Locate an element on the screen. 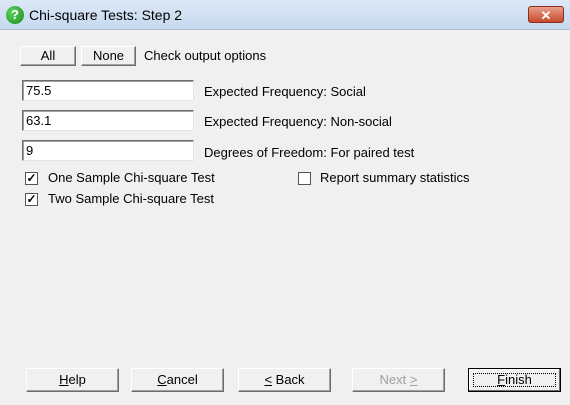 Image resolution: width=570 pixels, height=405 pixels. select-none-label: None is located at coordinates (108, 55).